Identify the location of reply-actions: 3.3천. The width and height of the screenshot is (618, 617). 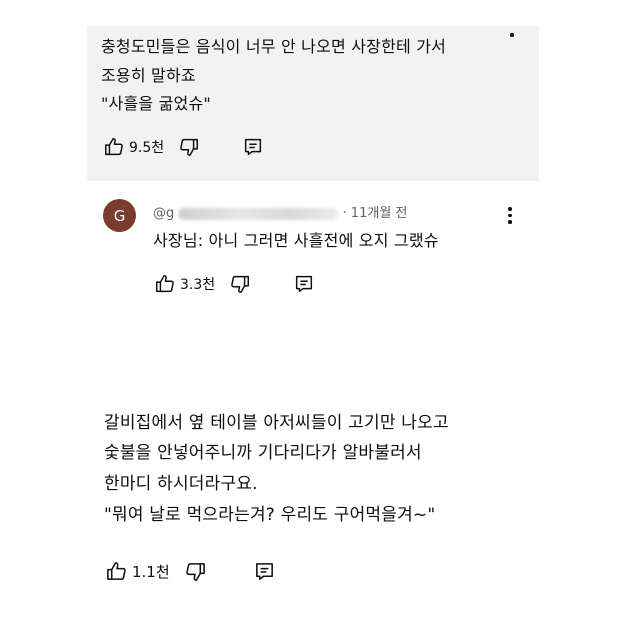
(234, 284).